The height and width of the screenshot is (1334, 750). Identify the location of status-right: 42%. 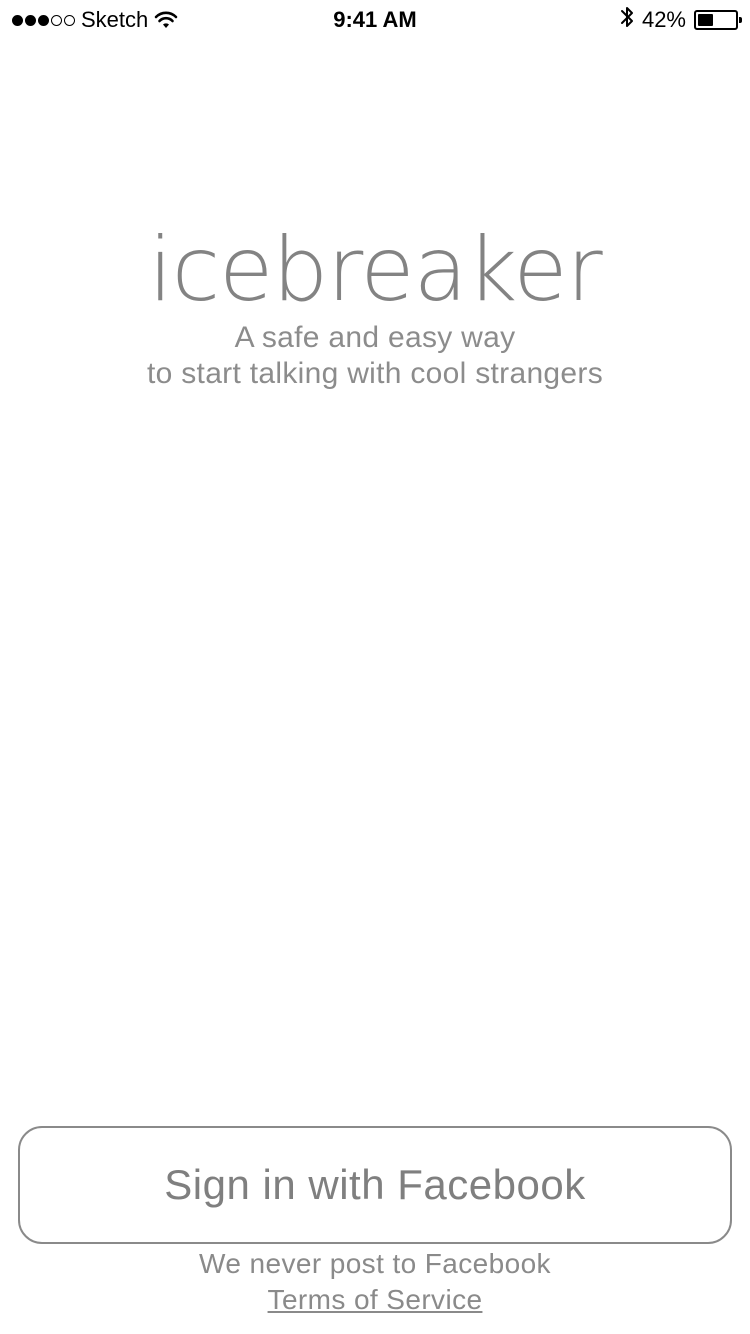
(681, 20).